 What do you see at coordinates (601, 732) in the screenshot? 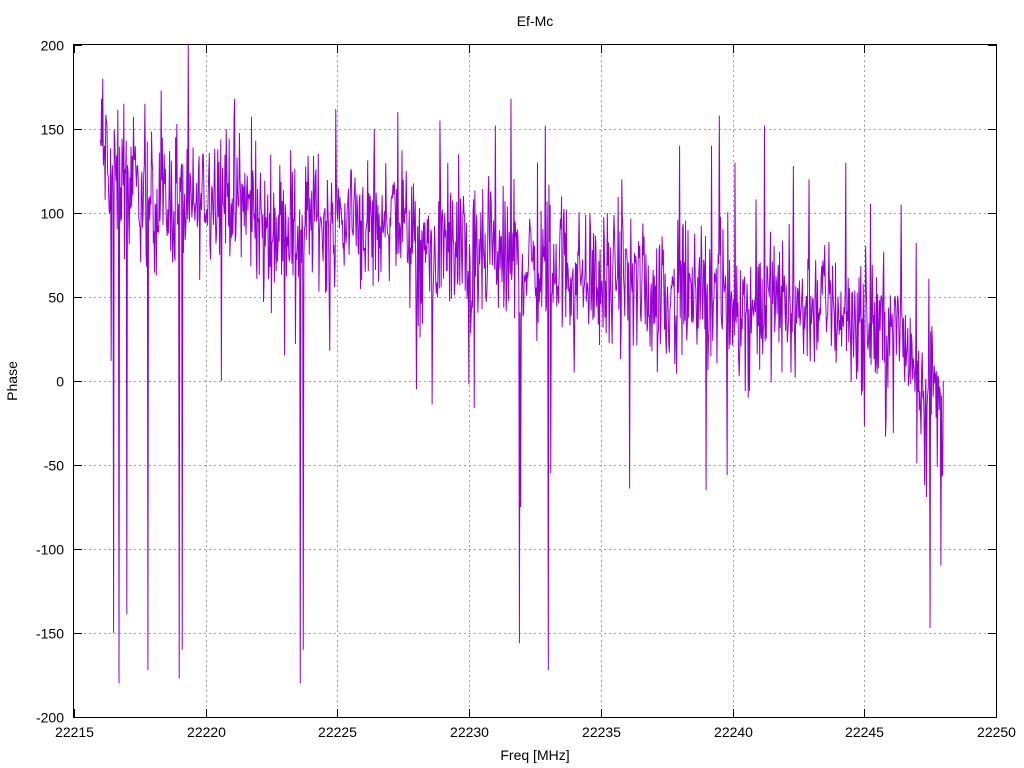
I see `x-tick-label: 22235` at bounding box center [601, 732].